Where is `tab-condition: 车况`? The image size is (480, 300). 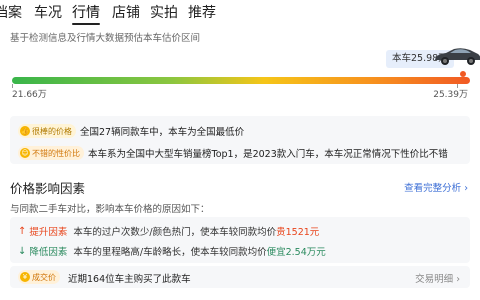
tab-condition: 车况 is located at coordinates (48, 13).